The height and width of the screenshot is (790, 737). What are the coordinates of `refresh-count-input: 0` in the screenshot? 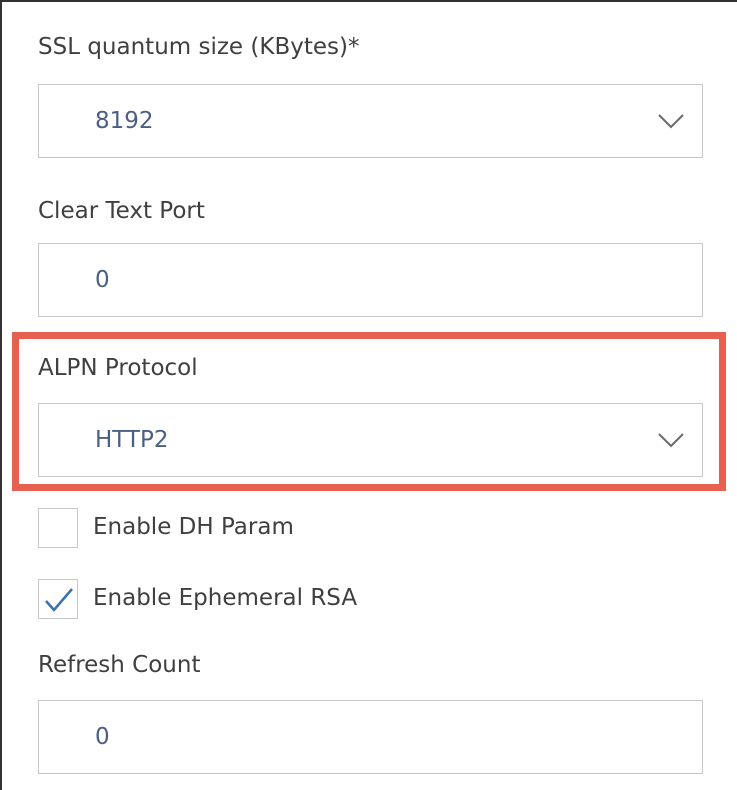 It's located at (370, 737).